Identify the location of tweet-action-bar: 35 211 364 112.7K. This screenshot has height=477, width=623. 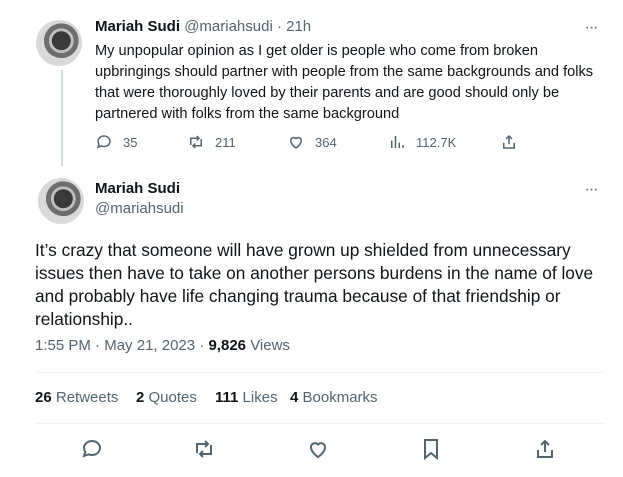
(330, 143).